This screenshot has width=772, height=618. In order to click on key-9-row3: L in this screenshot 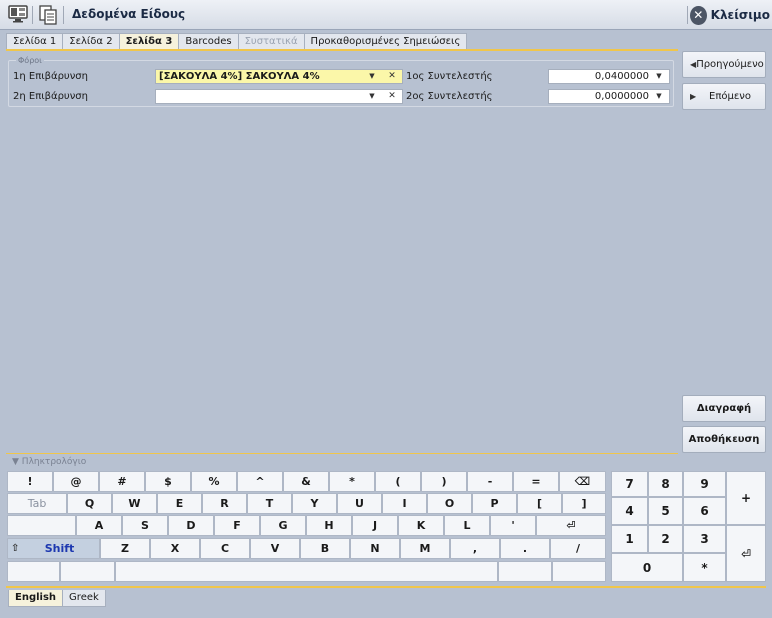, I will do `click(467, 525)`.